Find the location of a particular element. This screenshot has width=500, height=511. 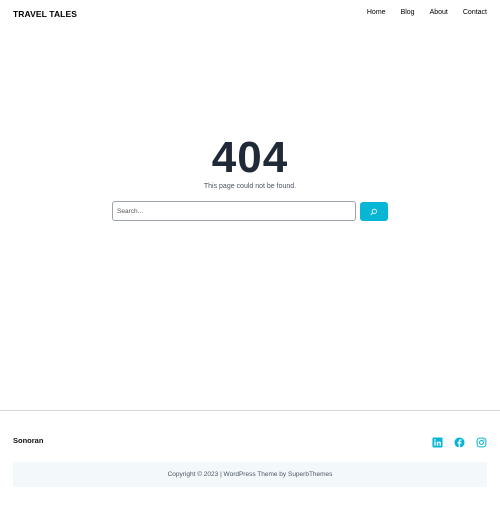

nav-contact: Contact is located at coordinates (475, 12).